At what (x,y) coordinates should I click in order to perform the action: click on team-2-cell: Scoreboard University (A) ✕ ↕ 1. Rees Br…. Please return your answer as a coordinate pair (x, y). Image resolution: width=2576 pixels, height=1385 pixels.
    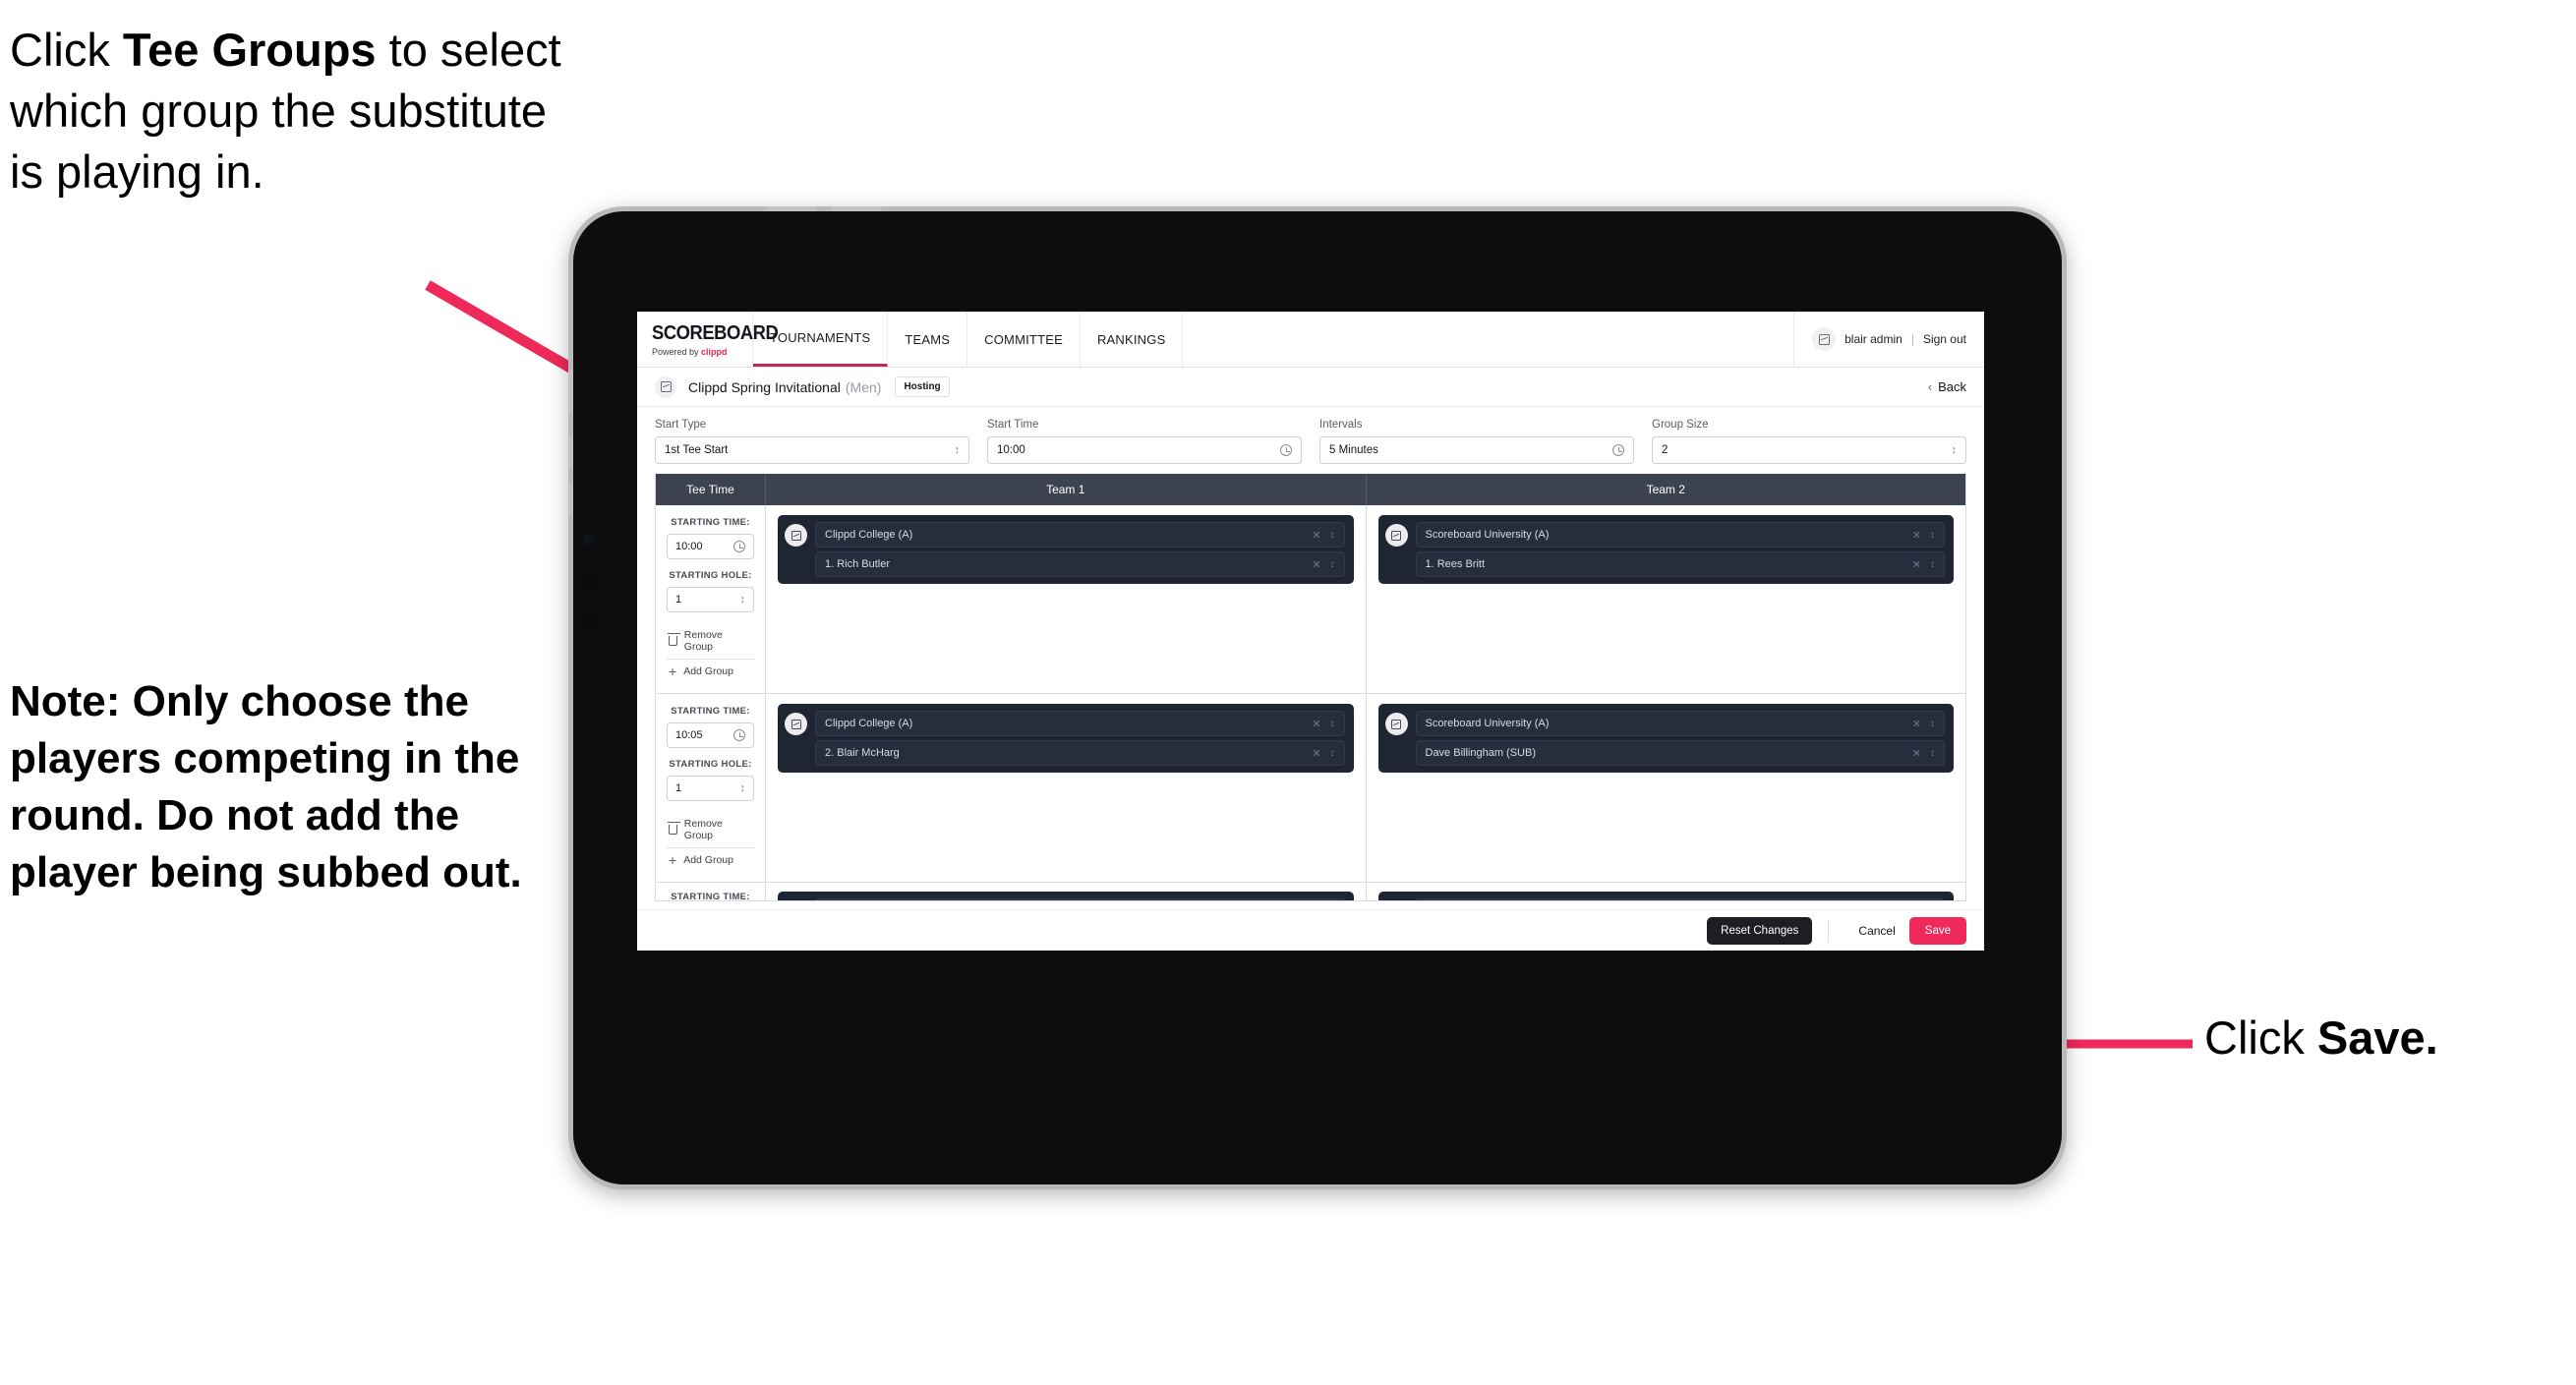
    Looking at the image, I should click on (1666, 599).